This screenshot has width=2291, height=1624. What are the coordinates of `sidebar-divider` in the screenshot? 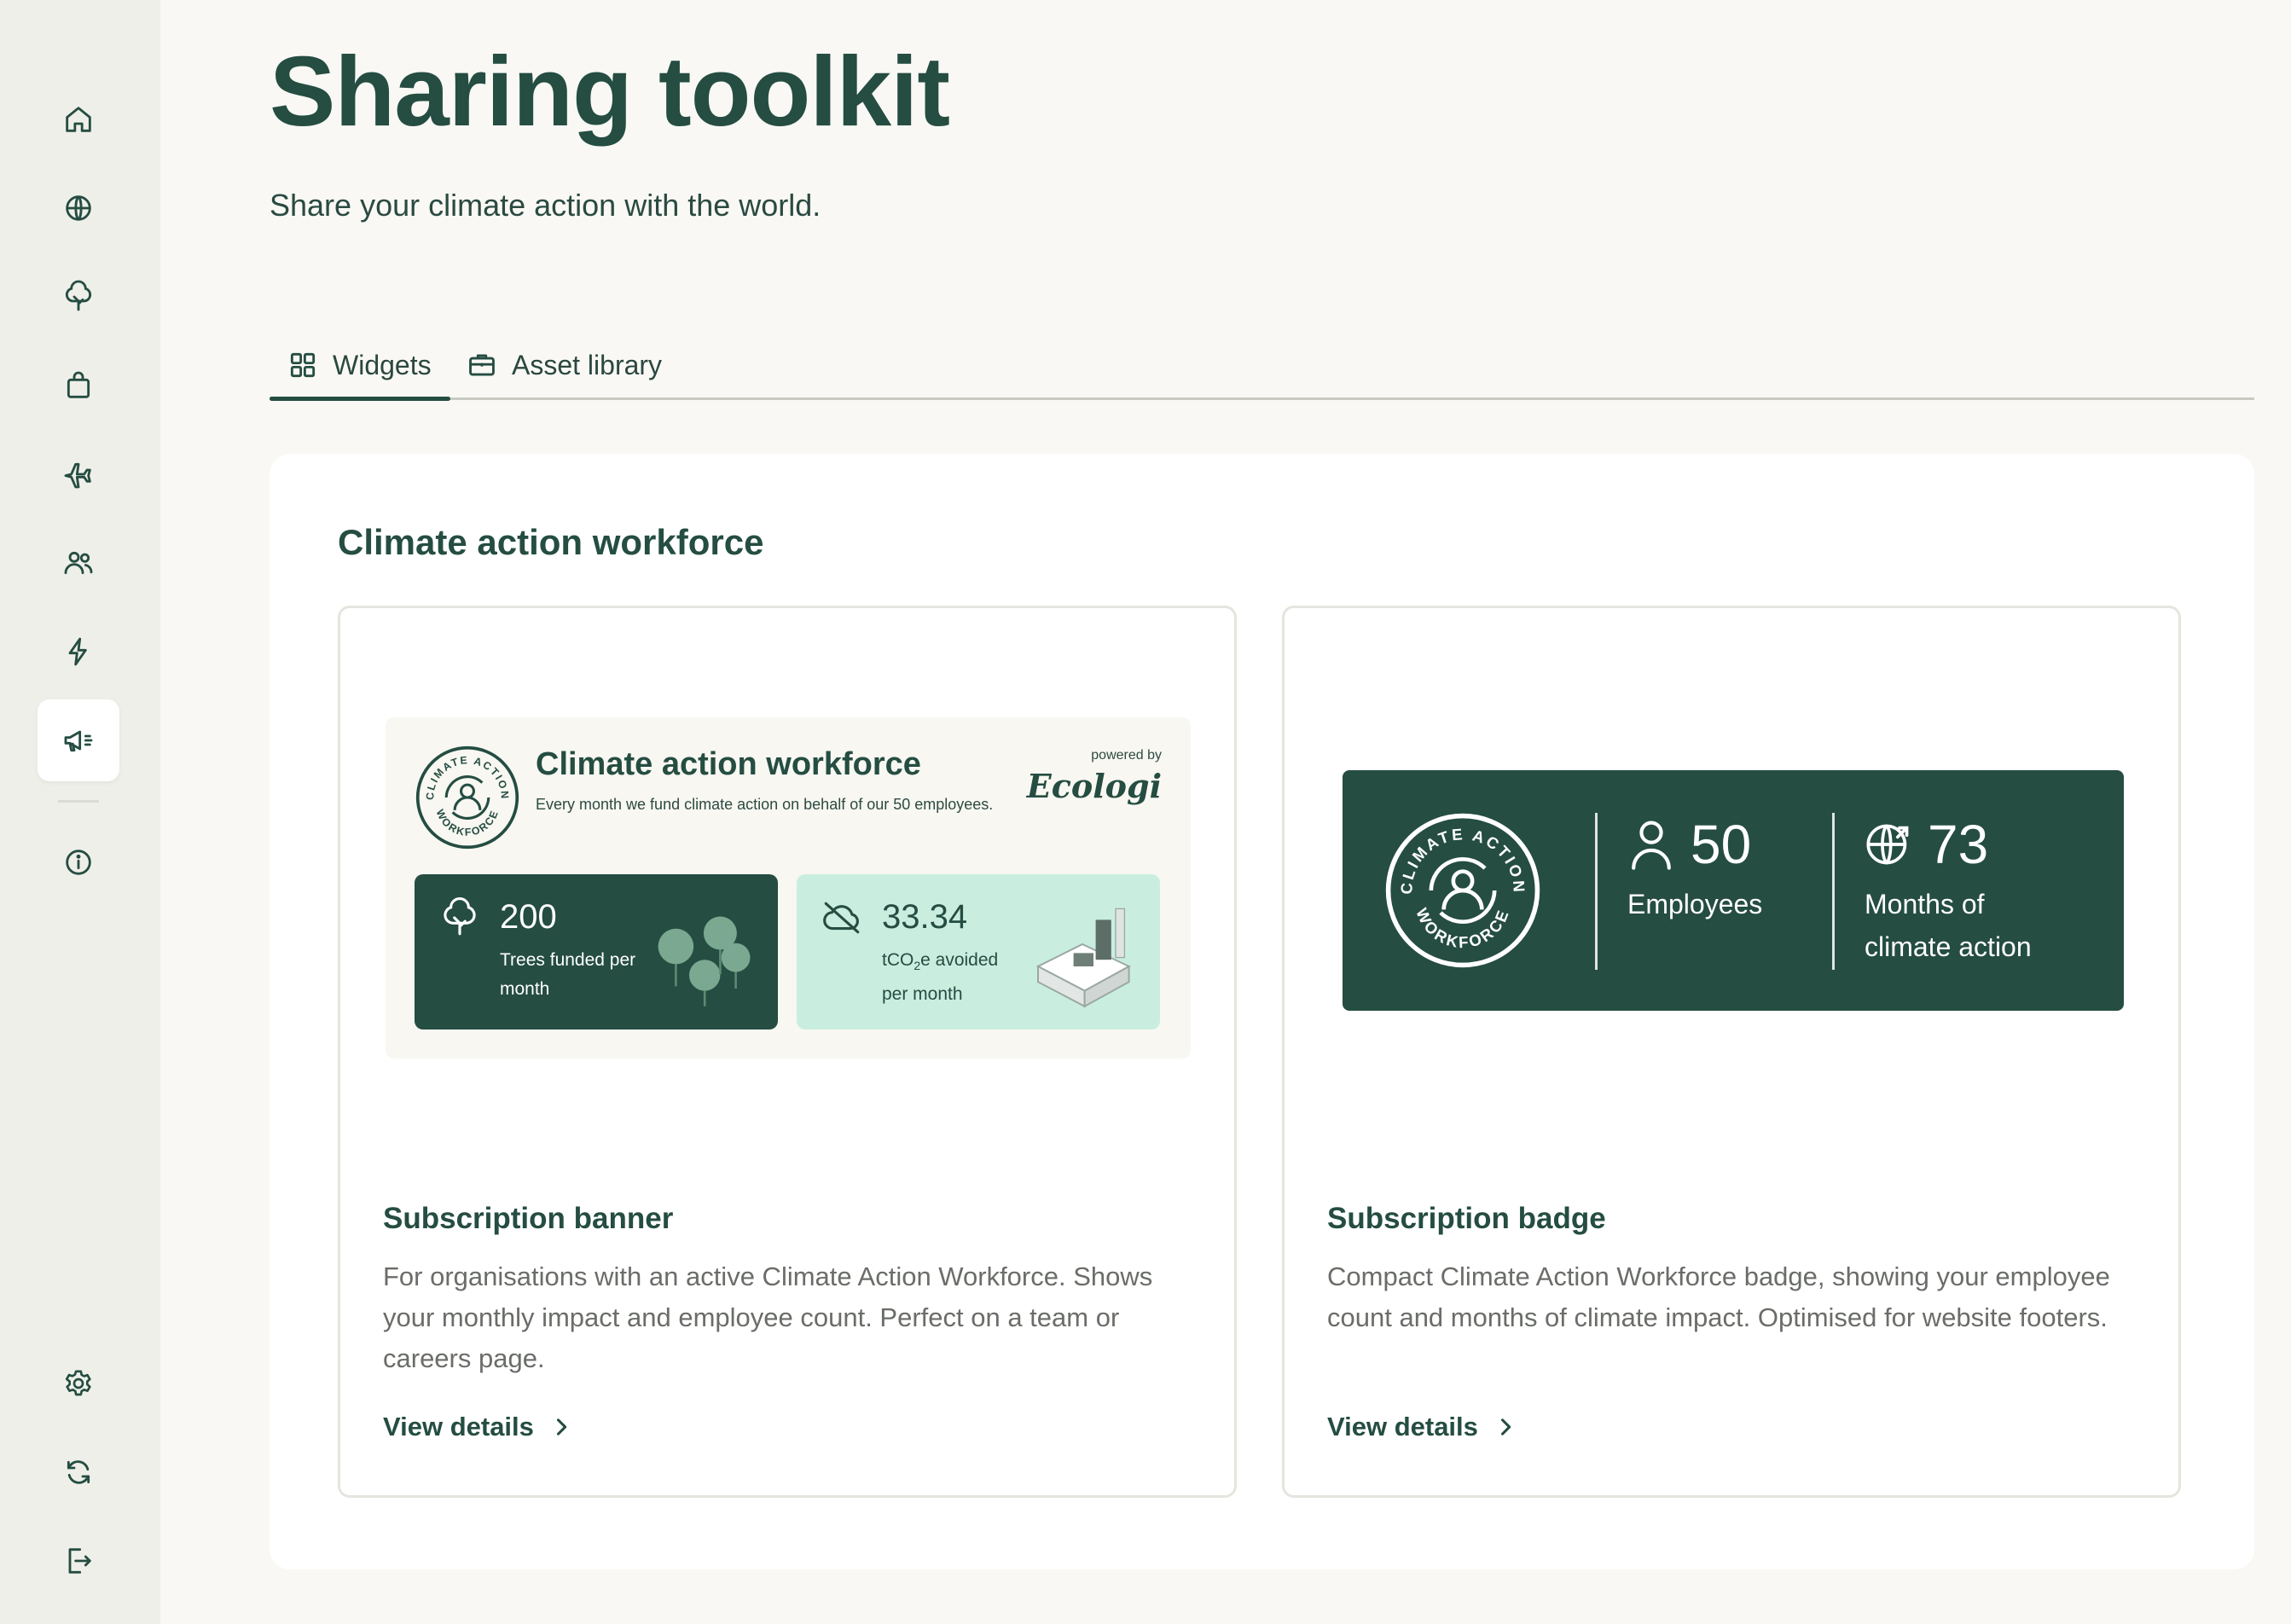 It's located at (78, 801).